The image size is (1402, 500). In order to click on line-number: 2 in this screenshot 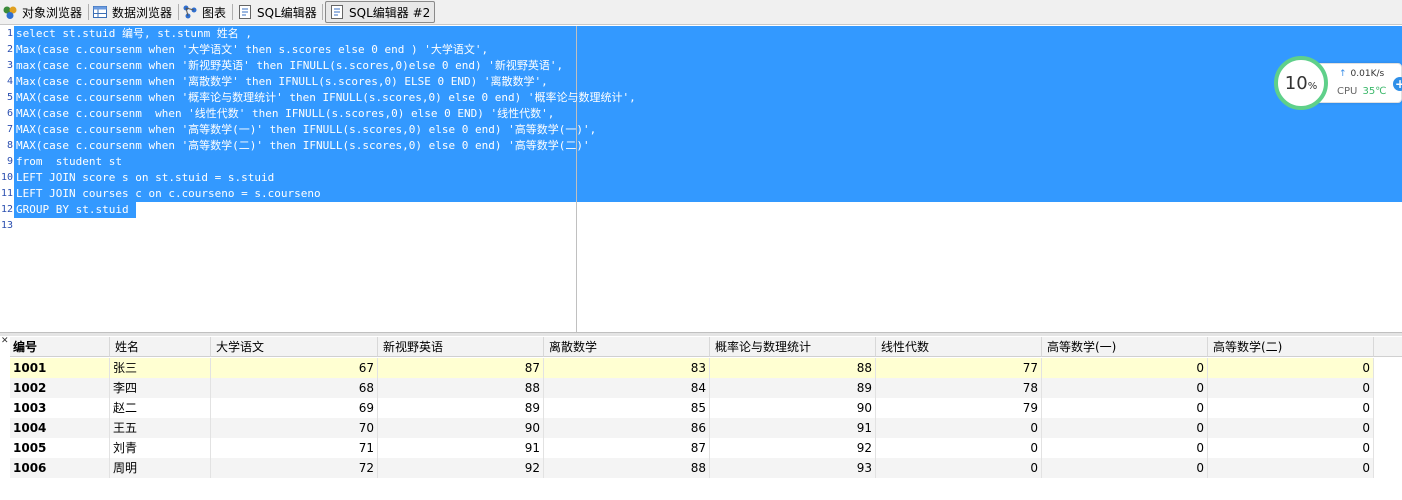, I will do `click(9, 49)`.